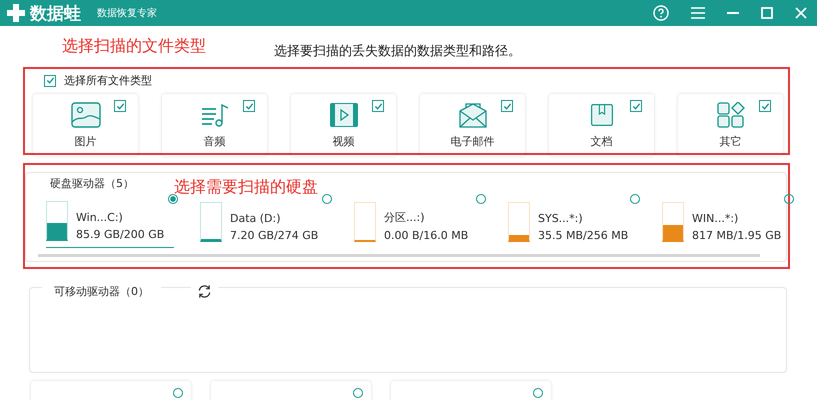  What do you see at coordinates (561, 218) in the screenshot?
I see `drive-name: SYS...*:)` at bounding box center [561, 218].